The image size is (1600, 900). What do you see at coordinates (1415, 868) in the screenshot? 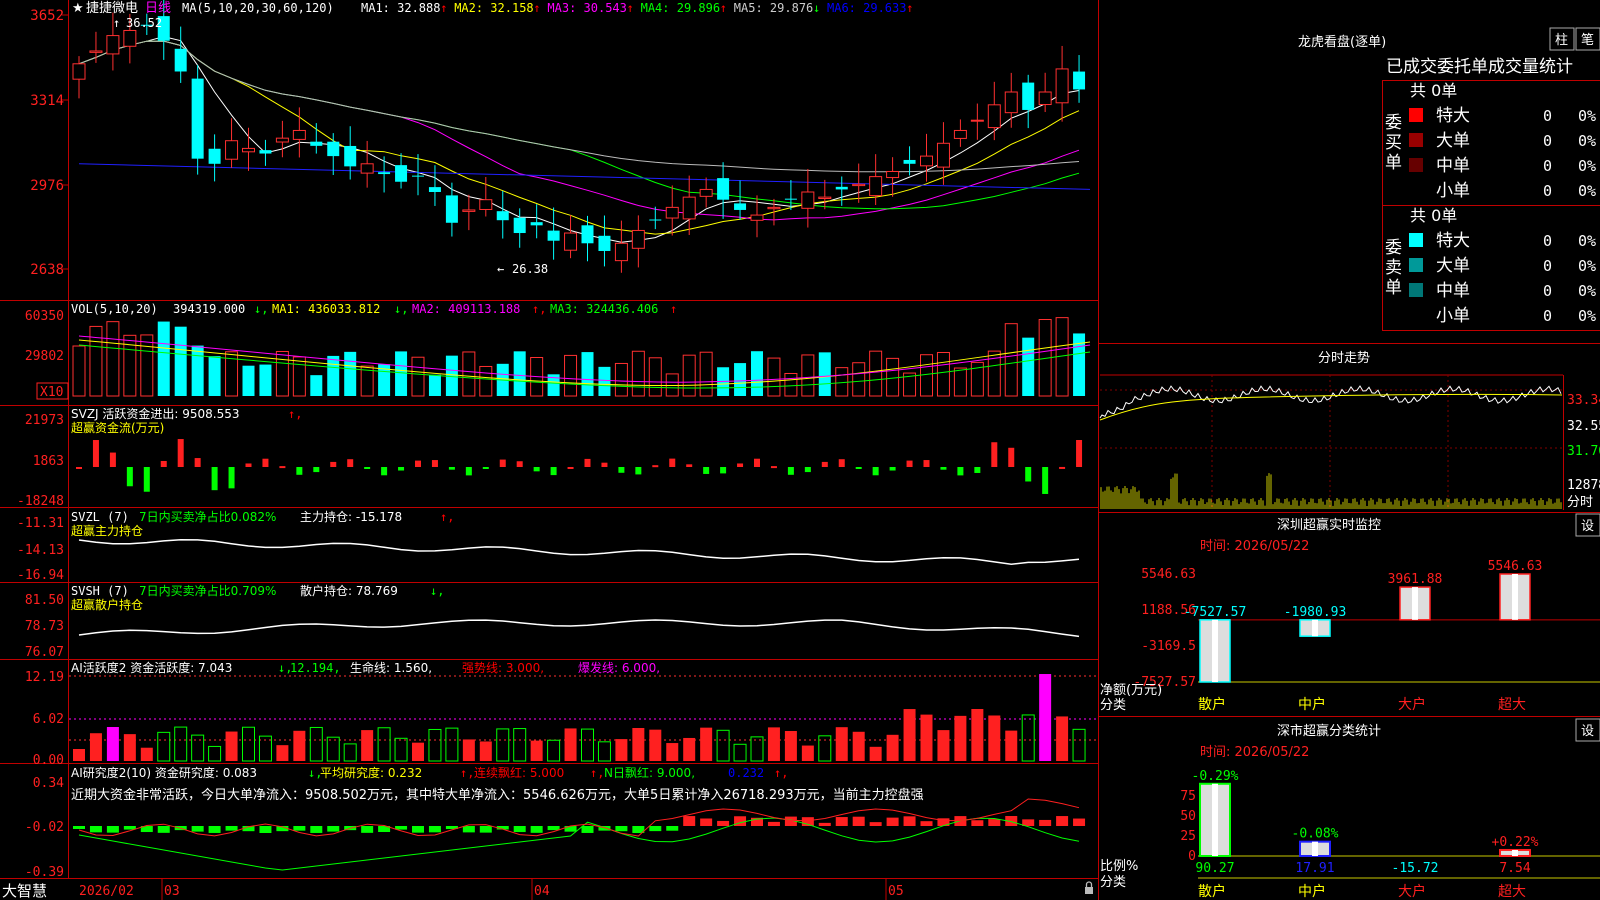
I see `sz-class-value-label: -15.72` at bounding box center [1415, 868].